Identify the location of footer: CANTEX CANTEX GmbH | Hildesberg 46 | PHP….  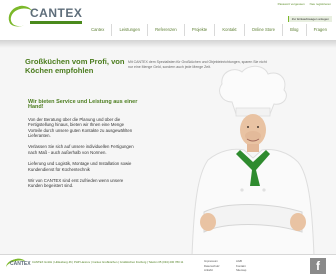
(168, 267).